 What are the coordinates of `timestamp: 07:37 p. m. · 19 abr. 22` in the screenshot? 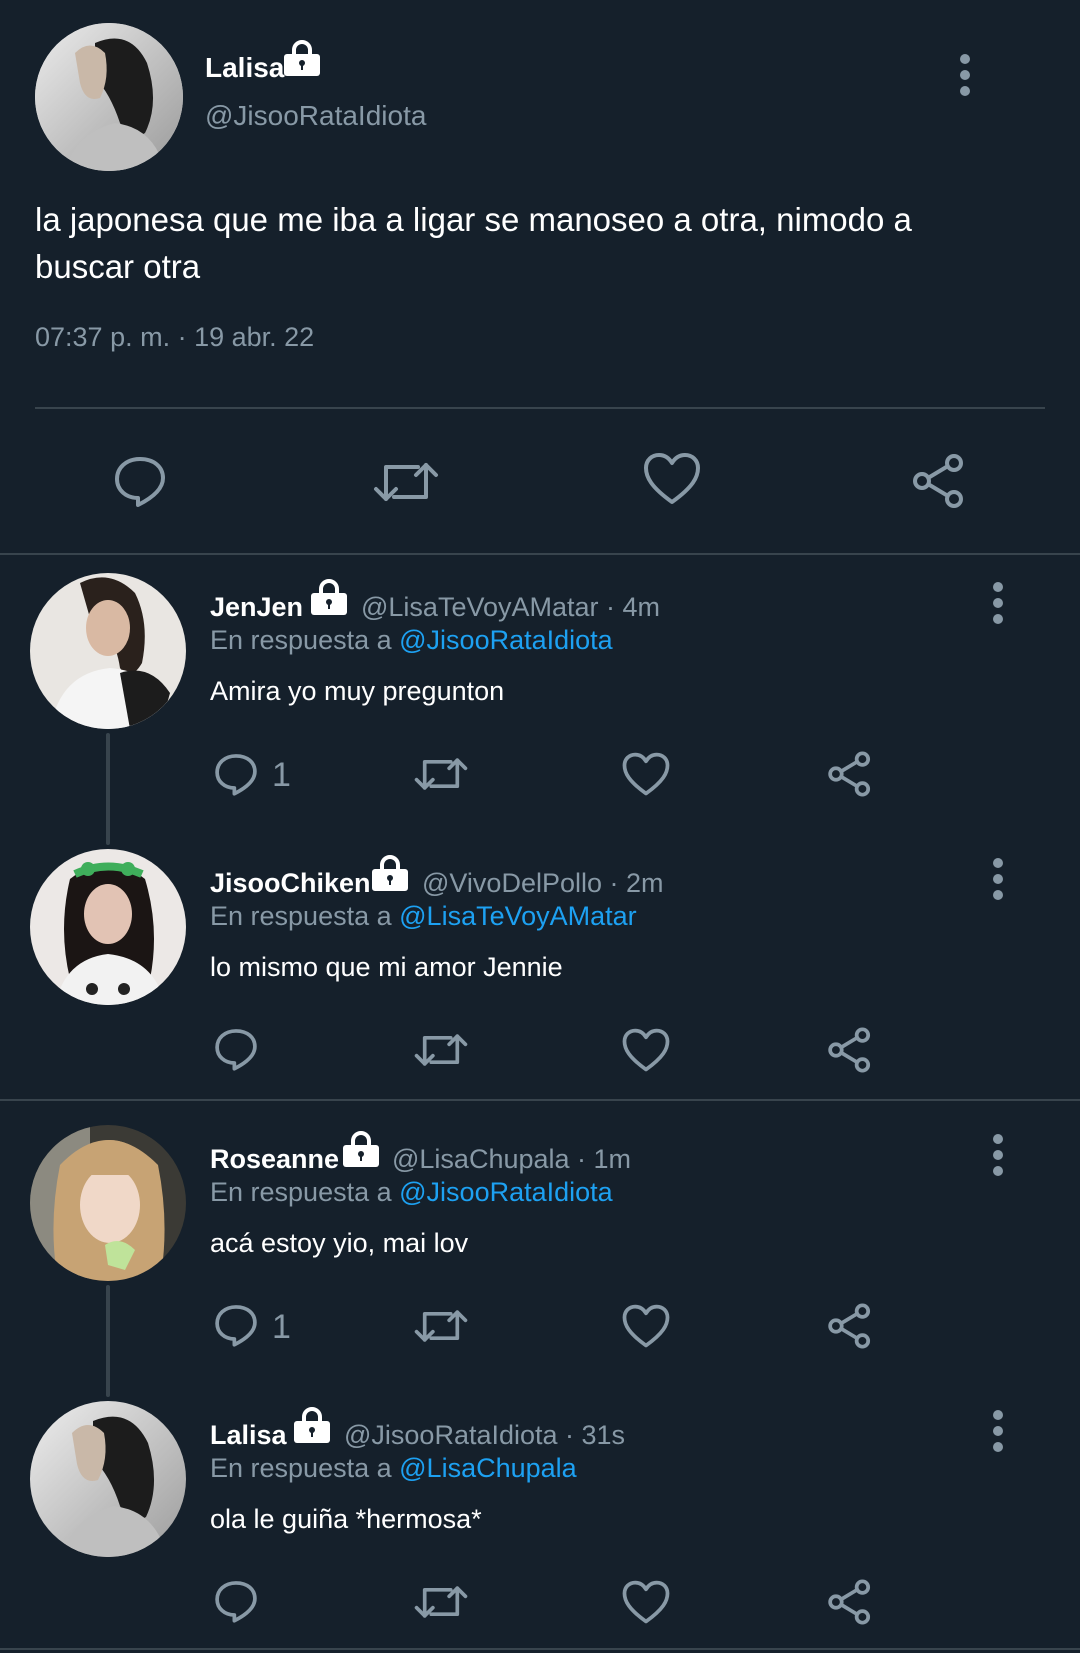 It's located at (175, 337).